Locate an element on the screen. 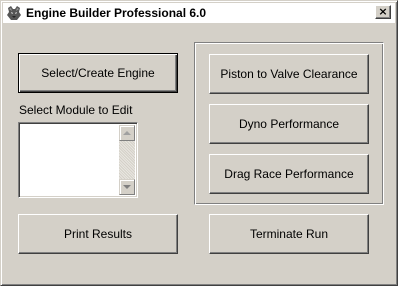 Image resolution: width=398 pixels, height=286 pixels. print-results-button: Print Results is located at coordinates (98, 234).